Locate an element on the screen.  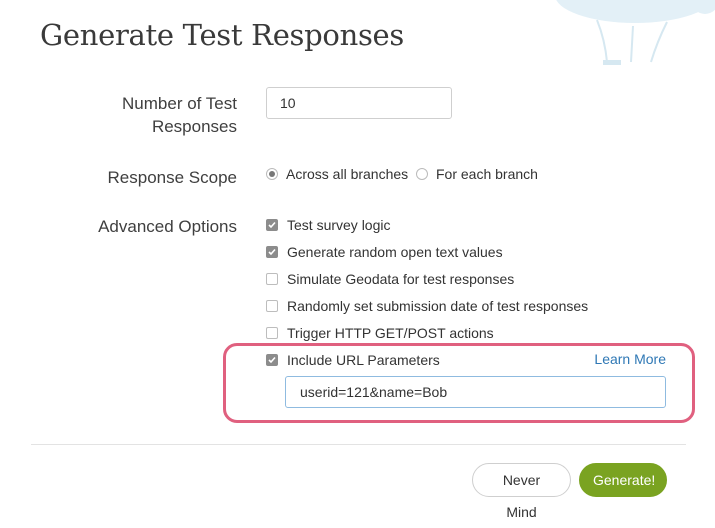
option-trigger-http-actions: Trigger HTTP GET/POST actions is located at coordinates (380, 333).